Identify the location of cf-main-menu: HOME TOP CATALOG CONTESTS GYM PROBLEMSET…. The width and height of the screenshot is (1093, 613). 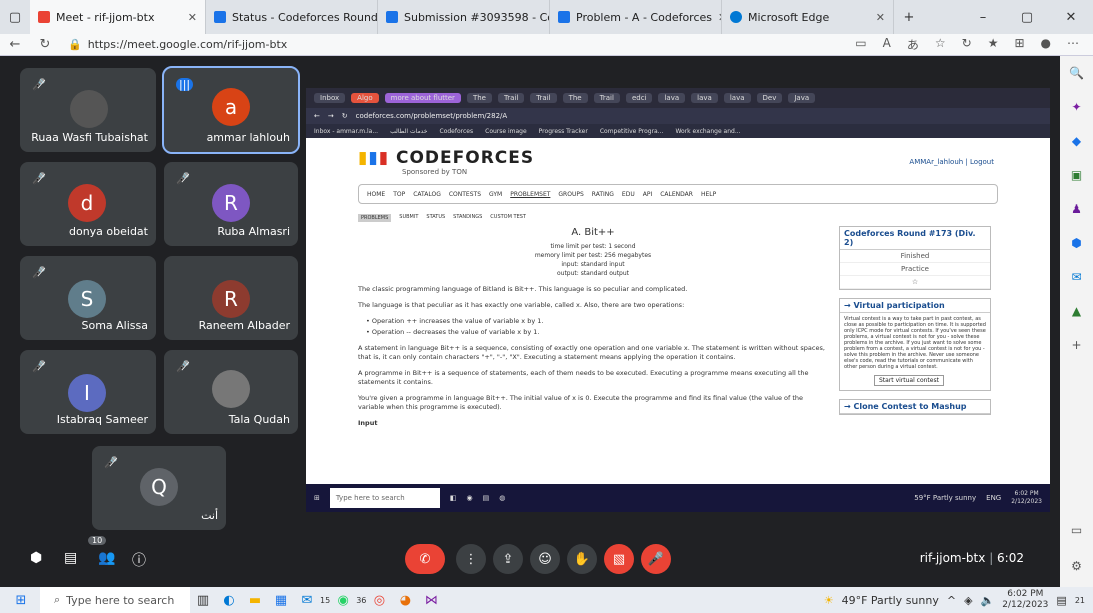
(678, 194).